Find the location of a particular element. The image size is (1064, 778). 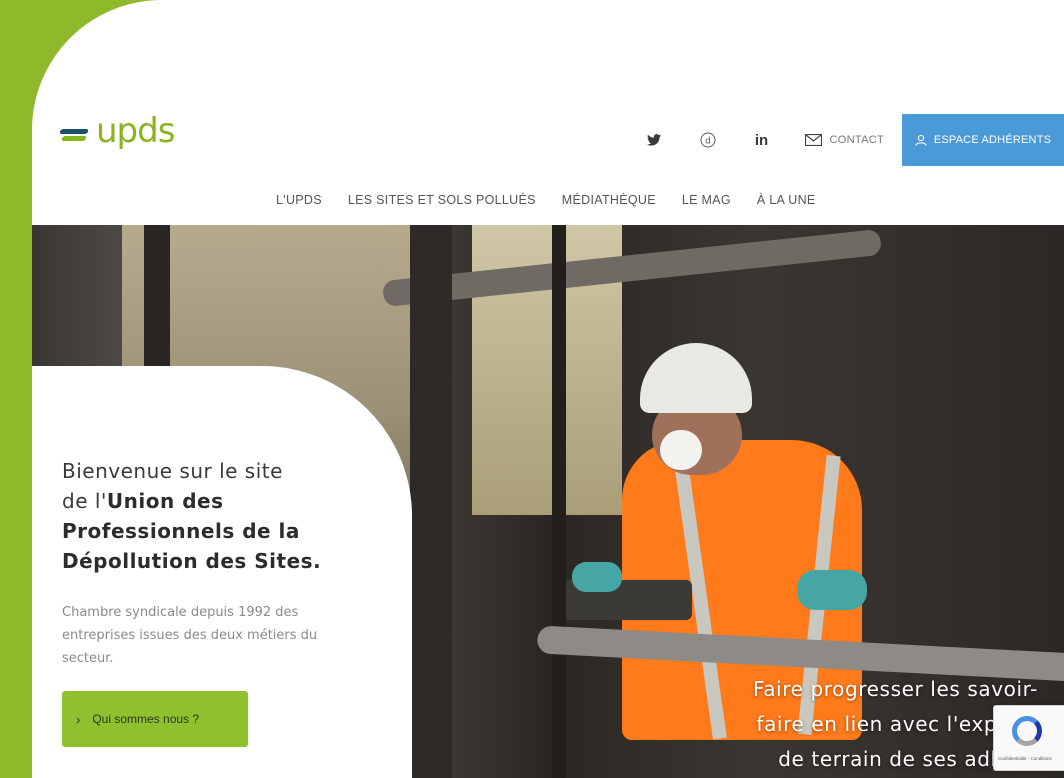

dailymotion-icon: d is located at coordinates (708, 140).